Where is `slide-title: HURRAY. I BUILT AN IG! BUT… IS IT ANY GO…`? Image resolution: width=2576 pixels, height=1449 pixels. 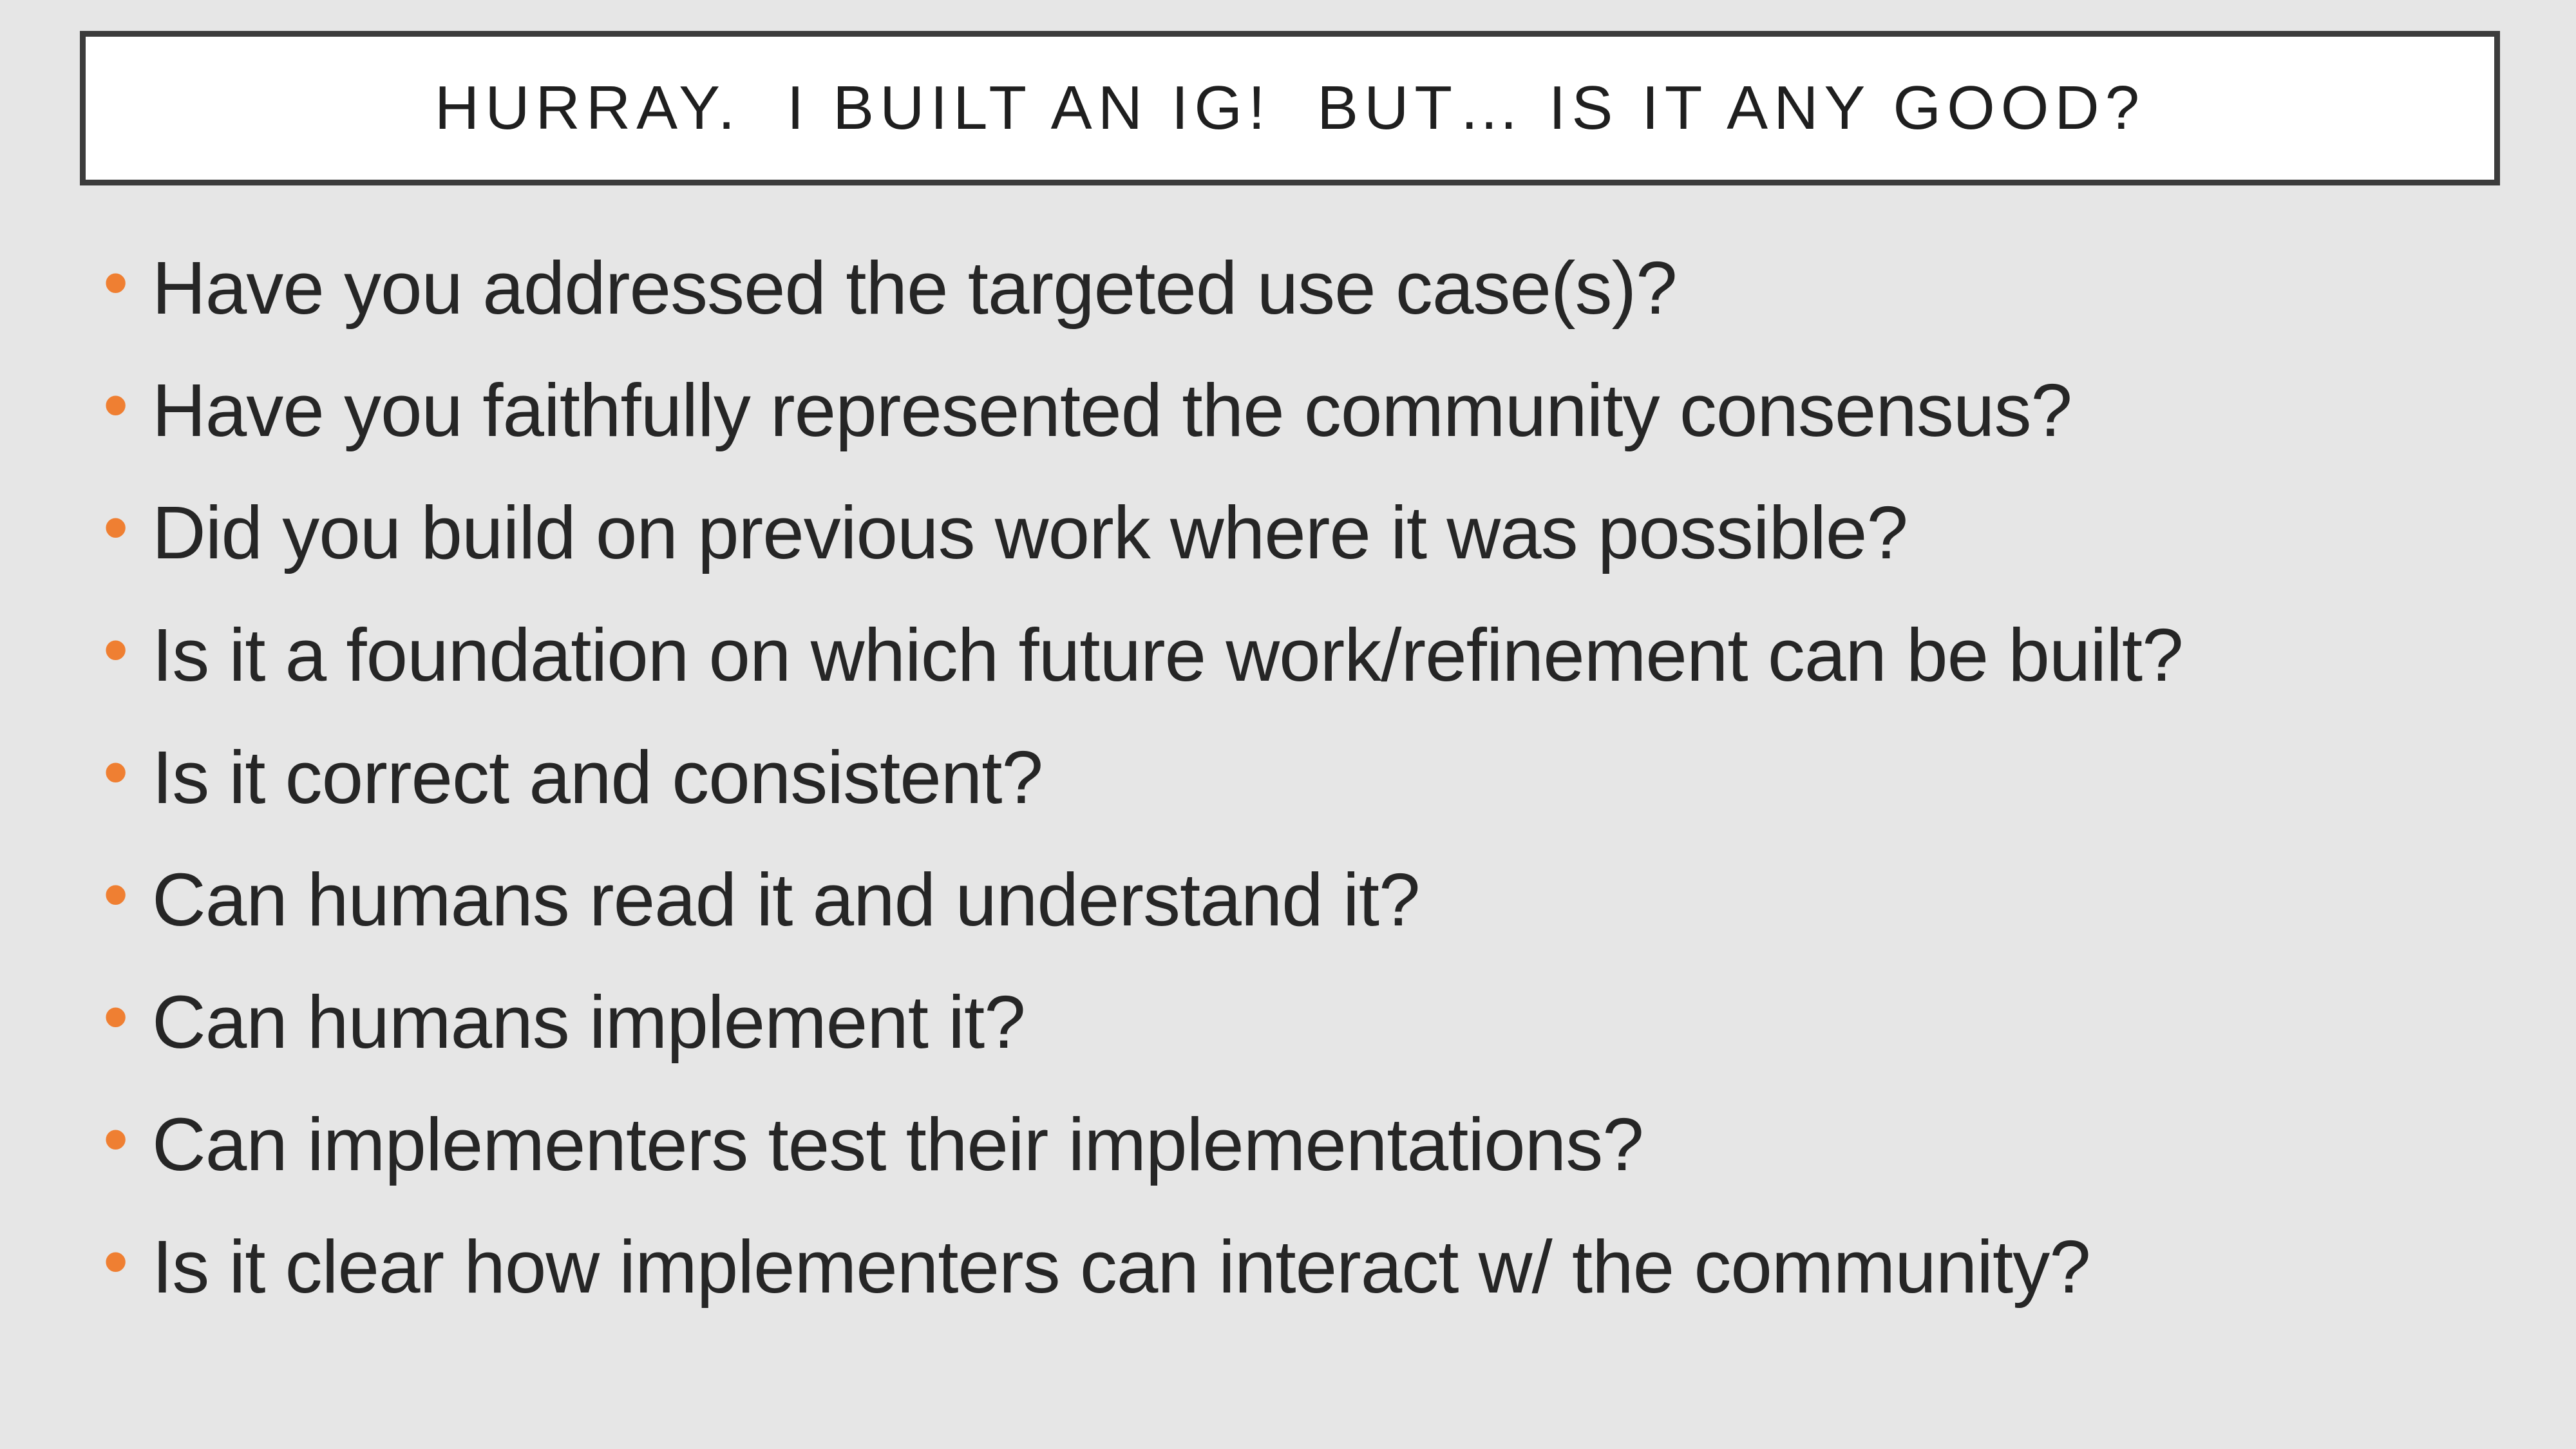
slide-title: HURRAY. I BUILT AN IG! BUT… IS IT ANY GO… is located at coordinates (1290, 108).